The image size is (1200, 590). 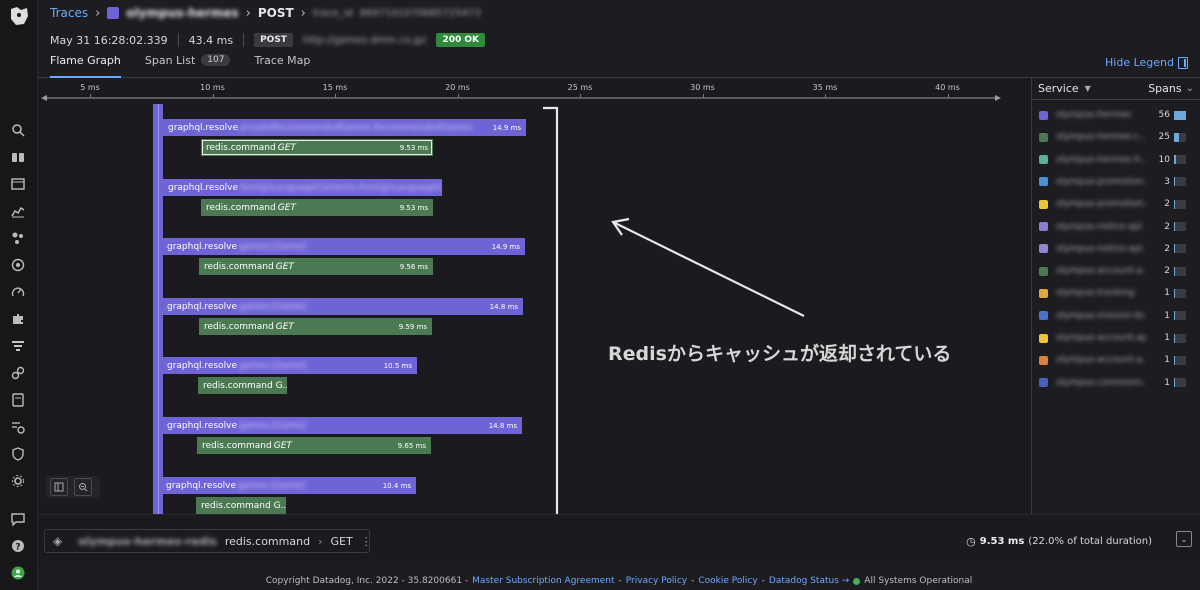 I want to click on detail-duration: ◷ 9.53 ms (22.0% of total duration), so click(x=1059, y=541).